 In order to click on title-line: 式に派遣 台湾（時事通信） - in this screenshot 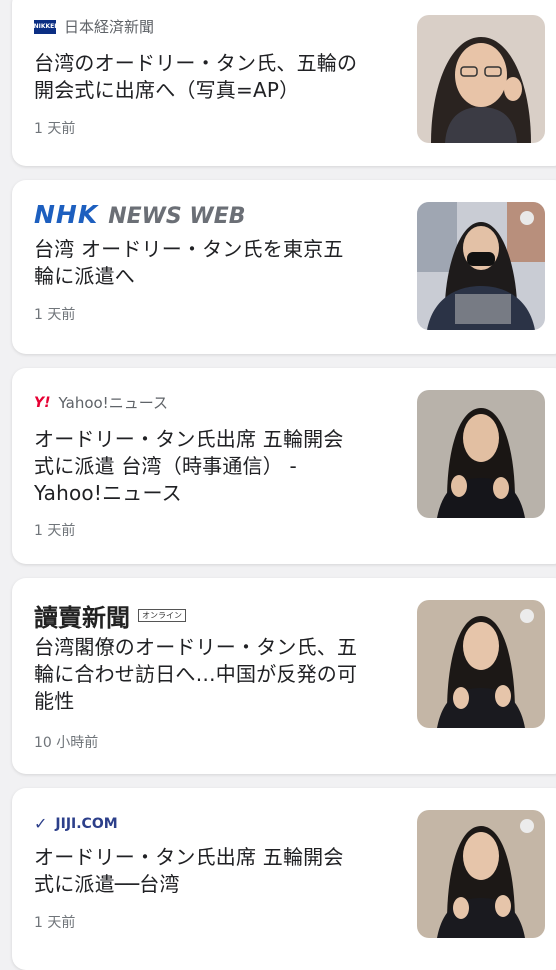, I will do `click(165, 466)`.